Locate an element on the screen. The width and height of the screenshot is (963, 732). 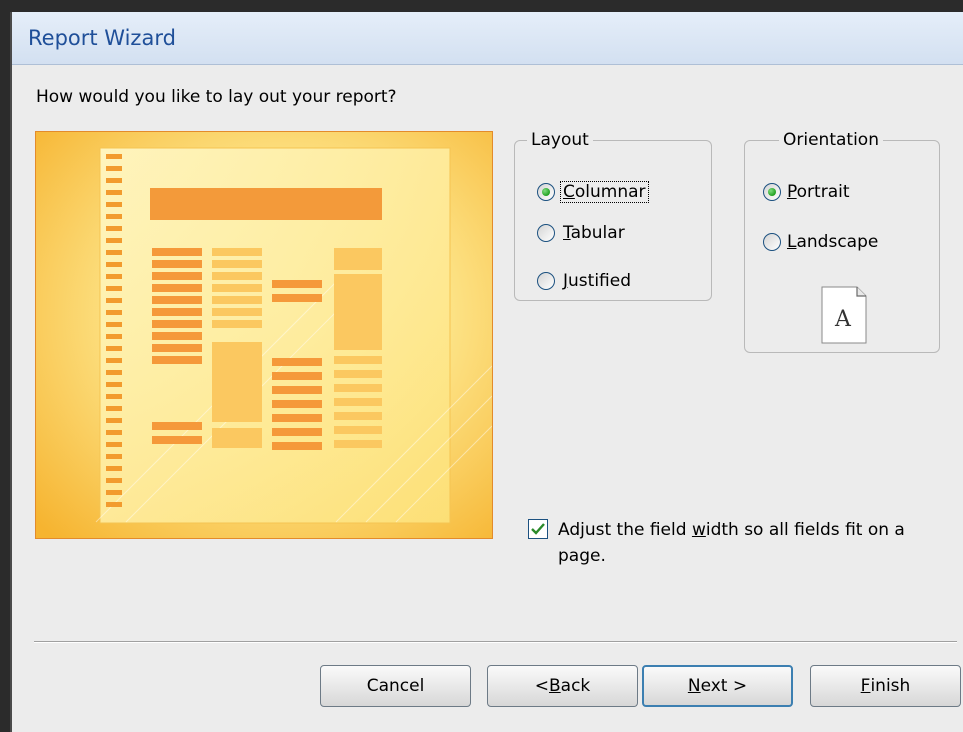
radio-landscape-label: Landscape is located at coordinates (832, 242).